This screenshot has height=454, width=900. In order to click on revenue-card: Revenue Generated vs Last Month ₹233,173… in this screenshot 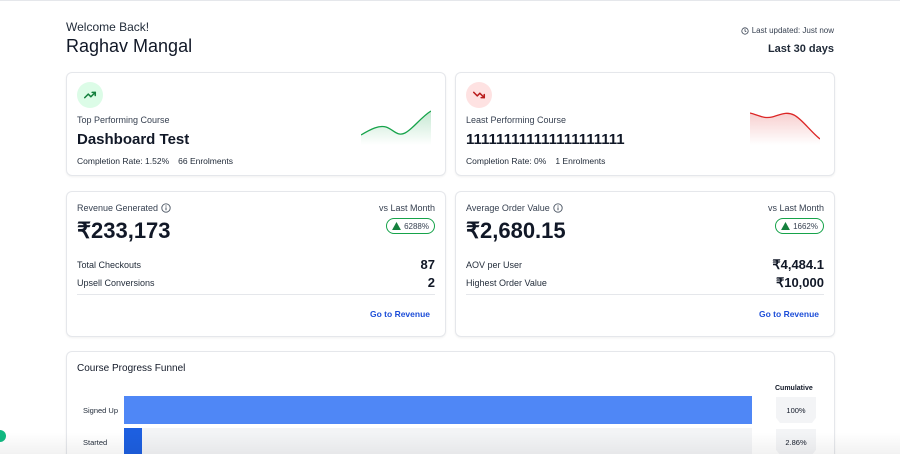, I will do `click(256, 264)`.